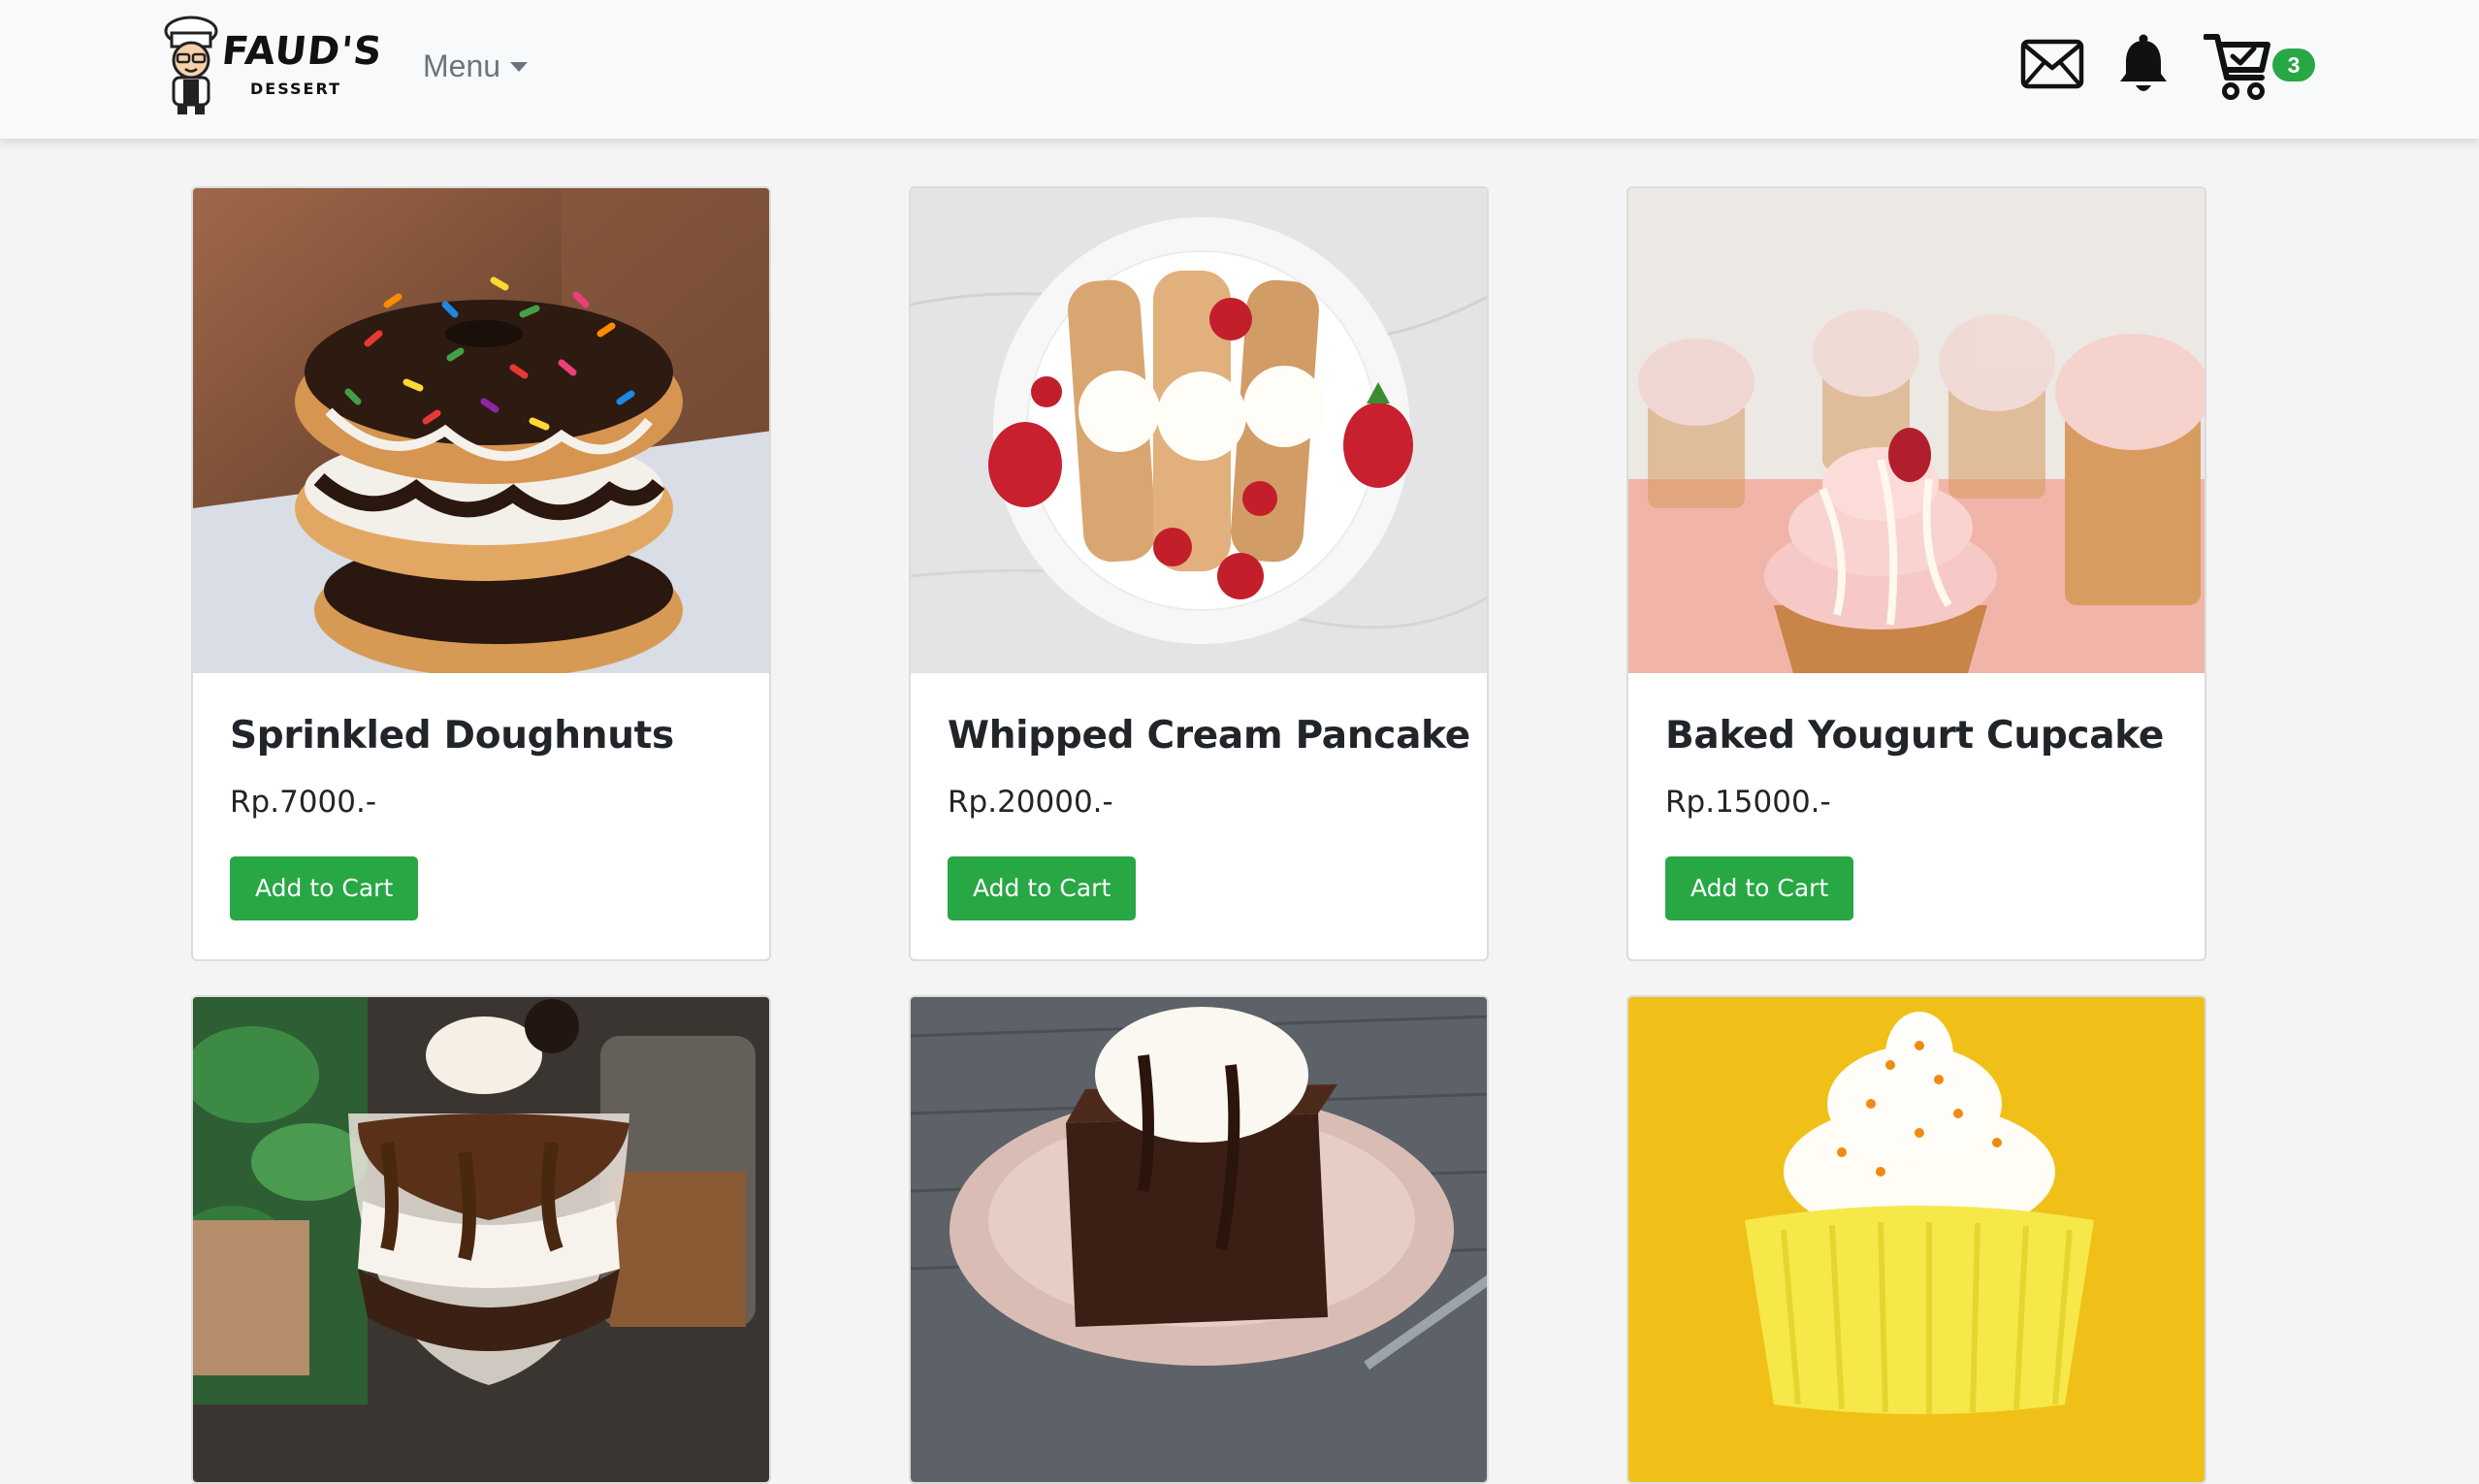 This screenshot has height=1484, width=2479. Describe the element at coordinates (1748, 802) in the screenshot. I see `product-price: Rp.15000.-` at that location.